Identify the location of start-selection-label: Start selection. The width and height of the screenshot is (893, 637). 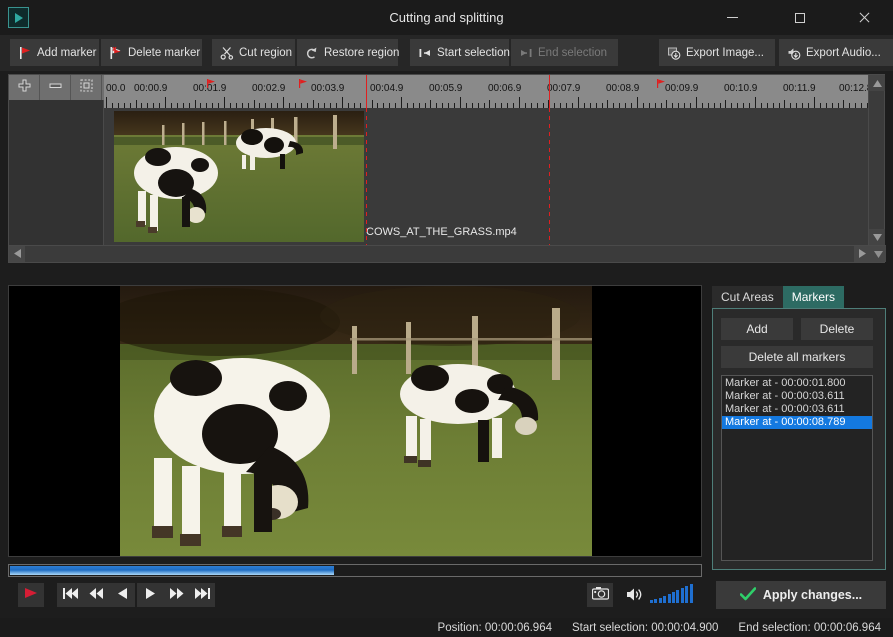
(473, 52).